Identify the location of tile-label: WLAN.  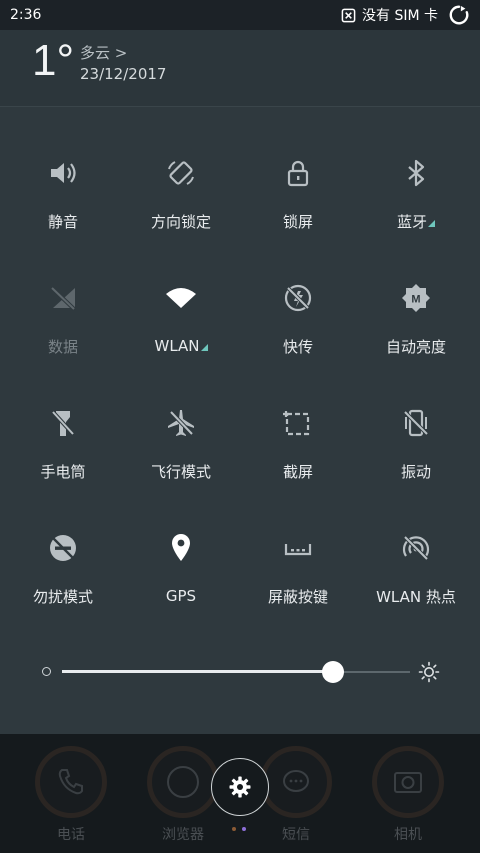
(181, 346).